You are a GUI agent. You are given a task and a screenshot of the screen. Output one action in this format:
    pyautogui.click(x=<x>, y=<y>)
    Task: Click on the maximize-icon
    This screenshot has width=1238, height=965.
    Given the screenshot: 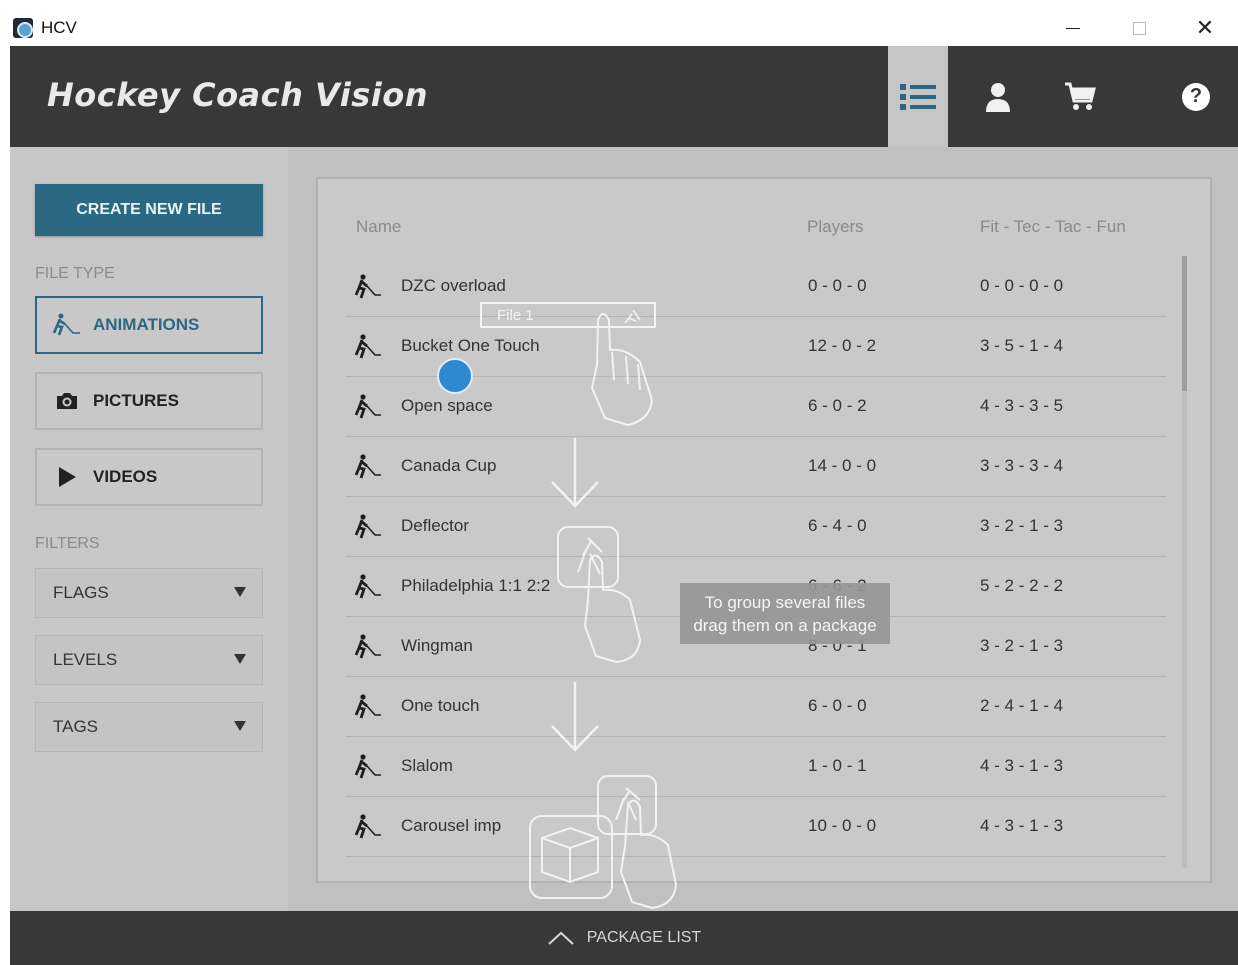 What is the action you would take?
    pyautogui.click(x=1139, y=28)
    